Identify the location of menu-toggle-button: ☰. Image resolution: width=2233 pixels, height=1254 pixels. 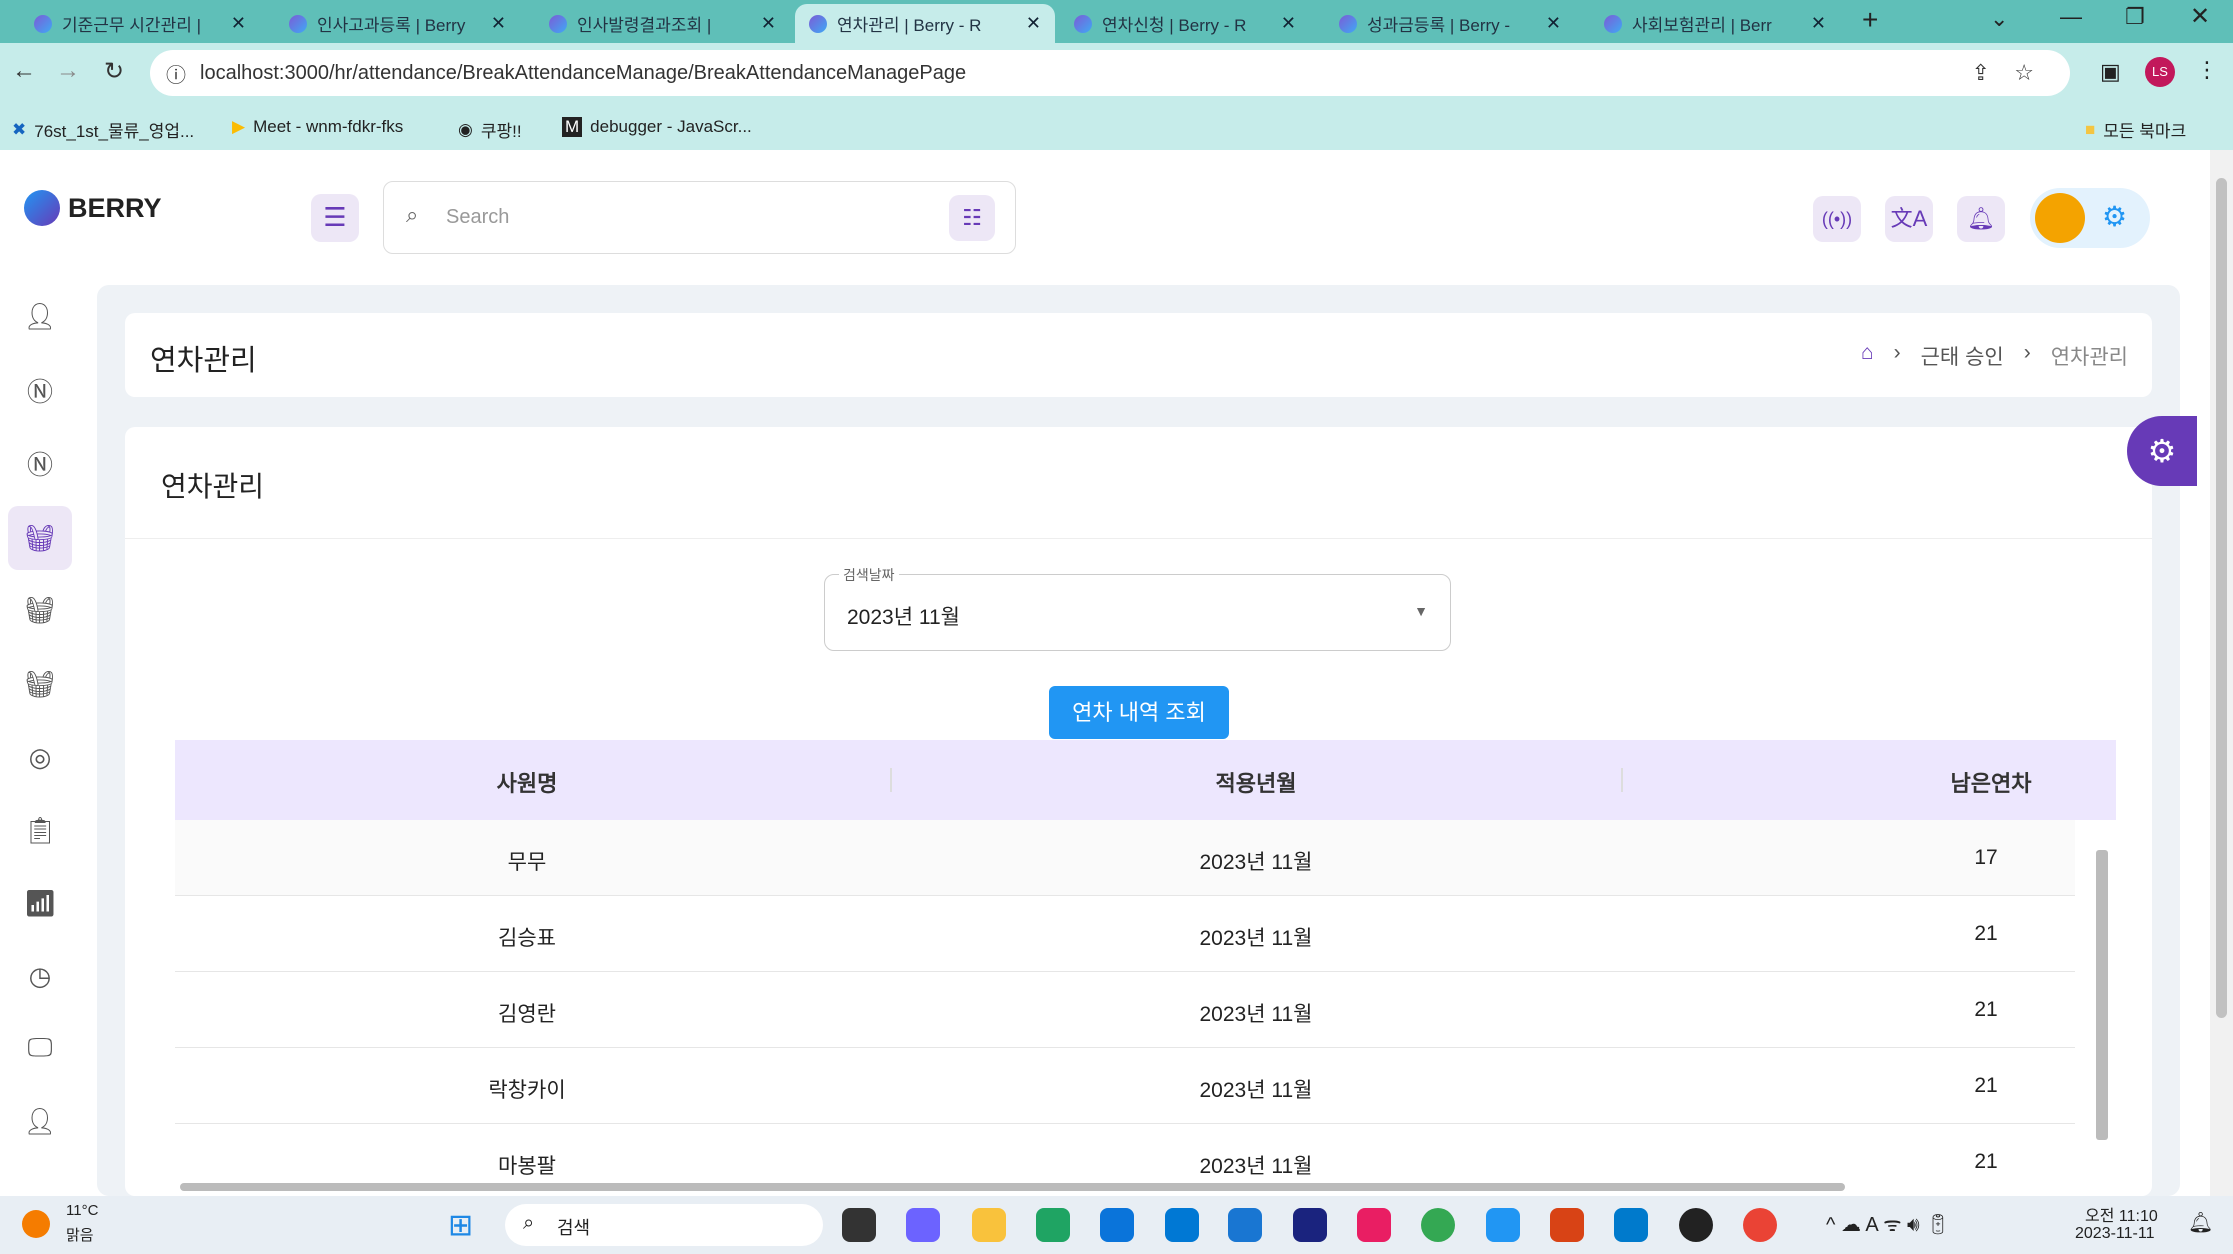
(335, 218).